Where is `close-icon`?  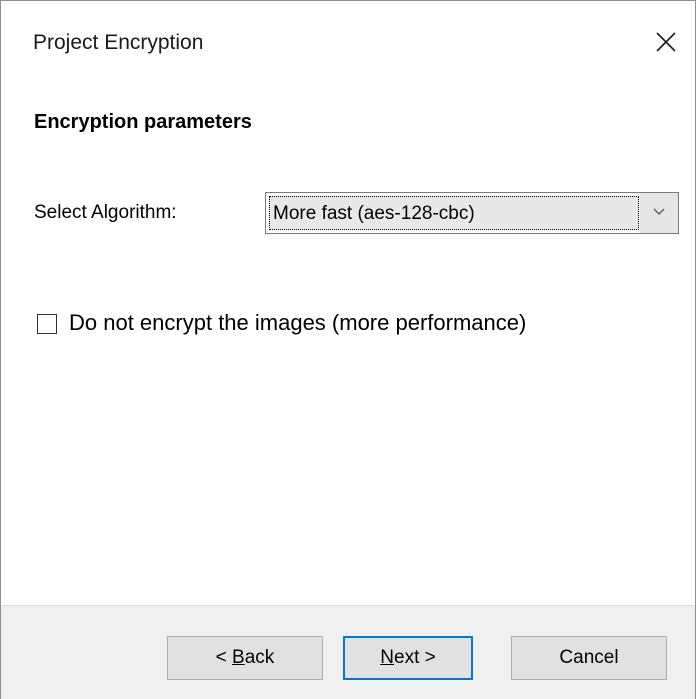
close-icon is located at coordinates (666, 42).